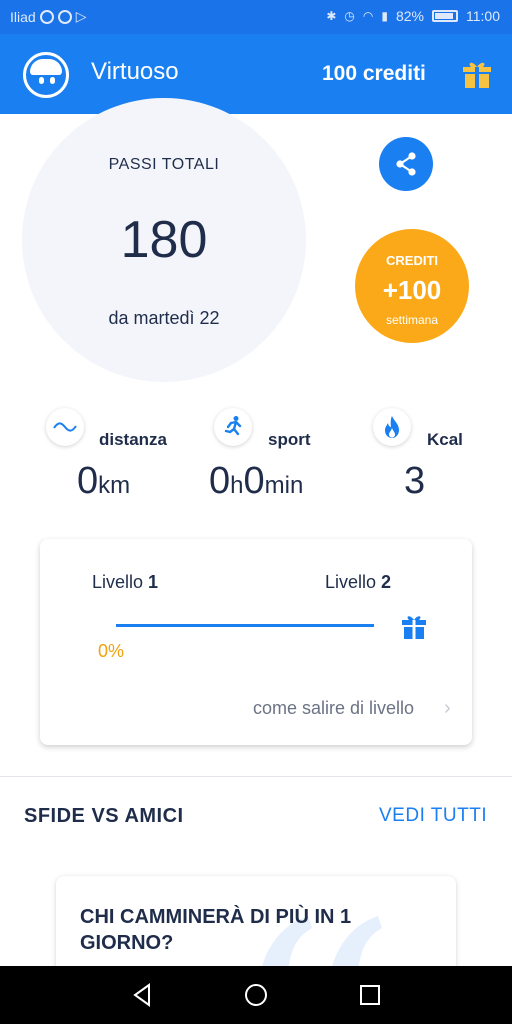 This screenshot has width=512, height=1024. What do you see at coordinates (23, 16) in the screenshot?
I see `carrier-label: Iliad` at bounding box center [23, 16].